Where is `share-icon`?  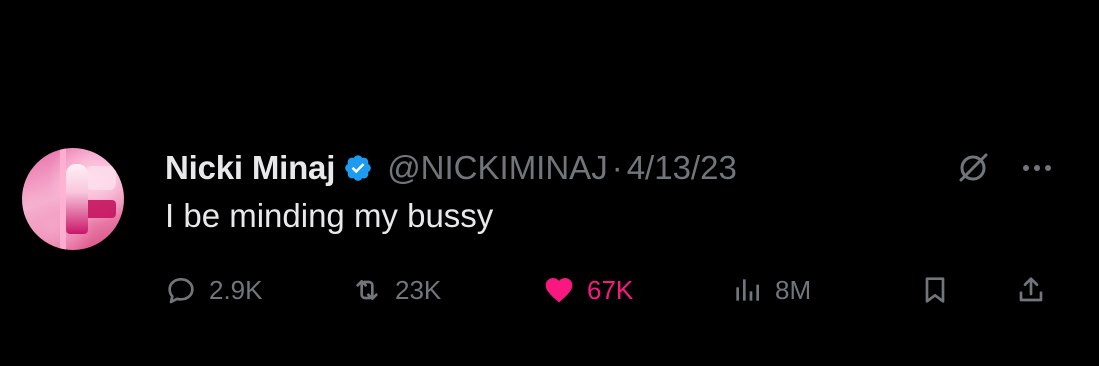
share-icon is located at coordinates (1031, 289).